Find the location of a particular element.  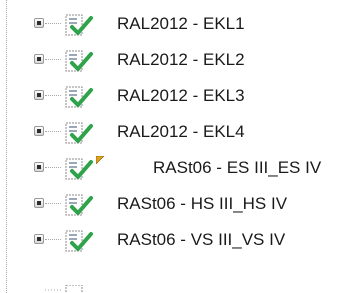

tree-item: RAL2012 - EKL3 is located at coordinates (178, 96).